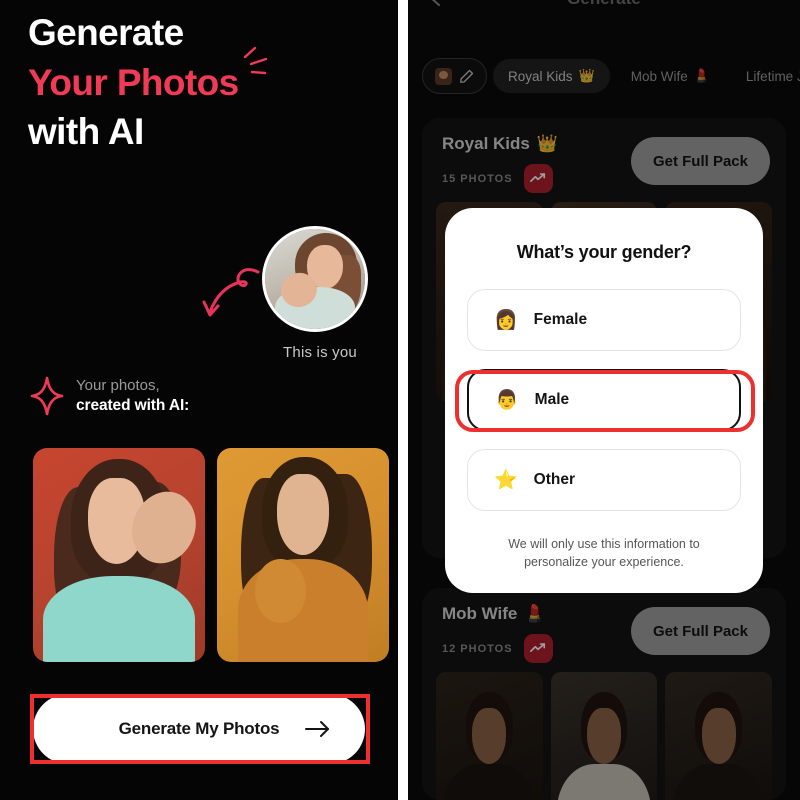  I want to click on gender-option-female-label: Female, so click(560, 319).